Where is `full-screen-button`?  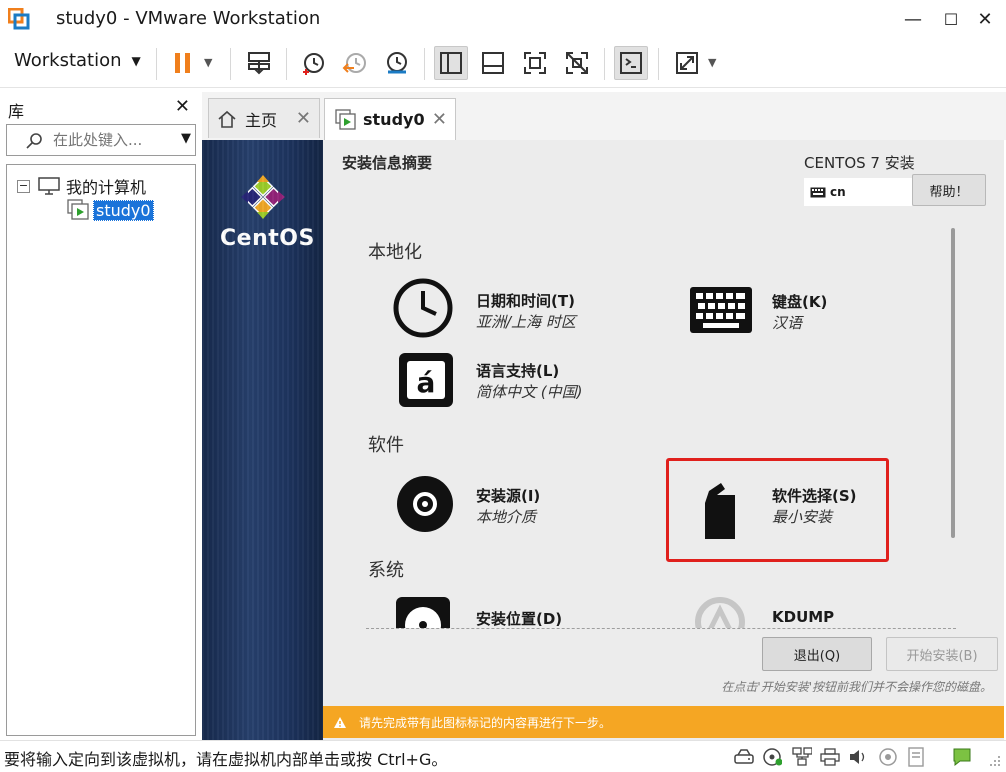
full-screen-button is located at coordinates (535, 63).